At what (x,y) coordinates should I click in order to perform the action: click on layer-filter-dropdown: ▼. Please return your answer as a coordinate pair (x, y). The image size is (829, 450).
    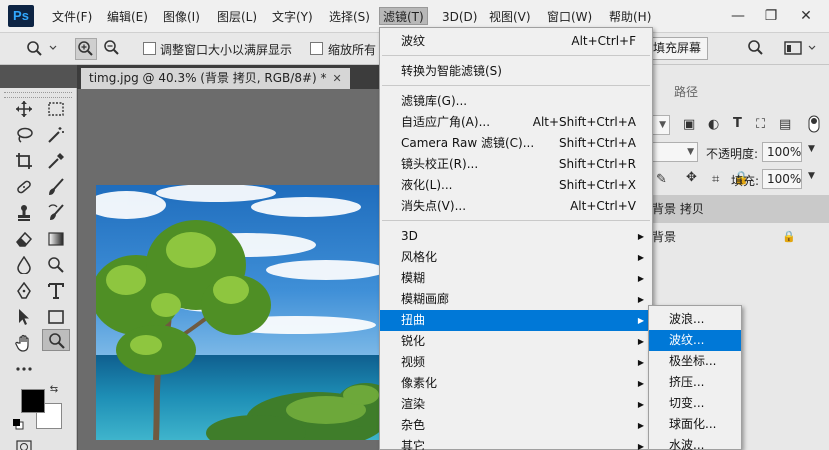
    Looking at the image, I should click on (661, 125).